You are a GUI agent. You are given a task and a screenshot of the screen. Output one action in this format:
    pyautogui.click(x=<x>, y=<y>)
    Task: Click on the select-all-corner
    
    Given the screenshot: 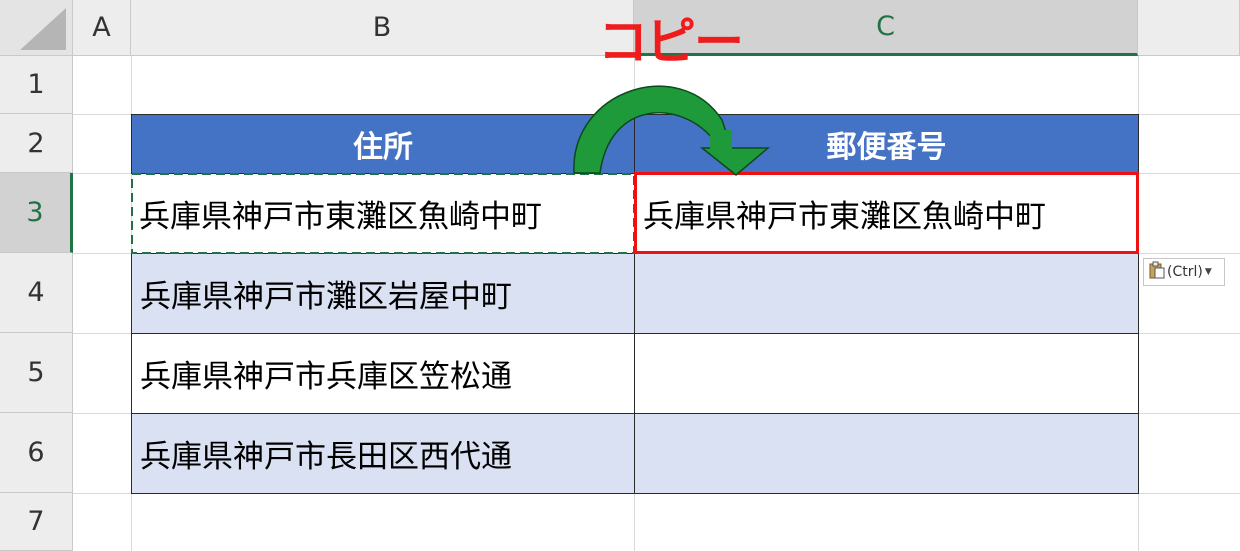 What is the action you would take?
    pyautogui.click(x=36, y=28)
    